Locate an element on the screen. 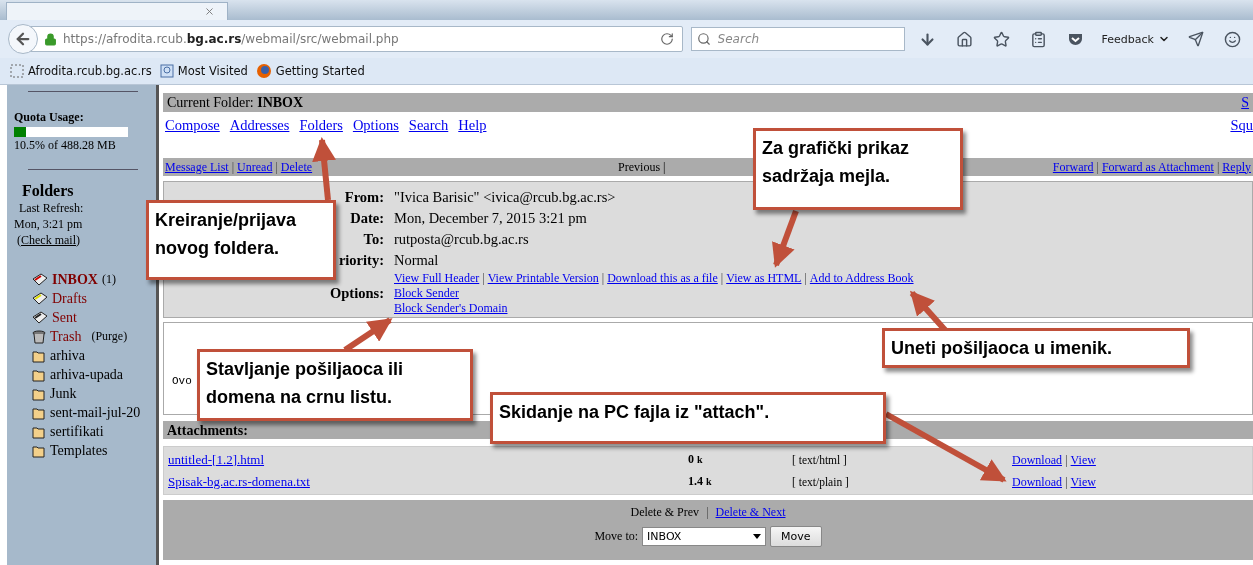 The width and height of the screenshot is (1253, 565). toolbar-link: Reply is located at coordinates (1236, 167).